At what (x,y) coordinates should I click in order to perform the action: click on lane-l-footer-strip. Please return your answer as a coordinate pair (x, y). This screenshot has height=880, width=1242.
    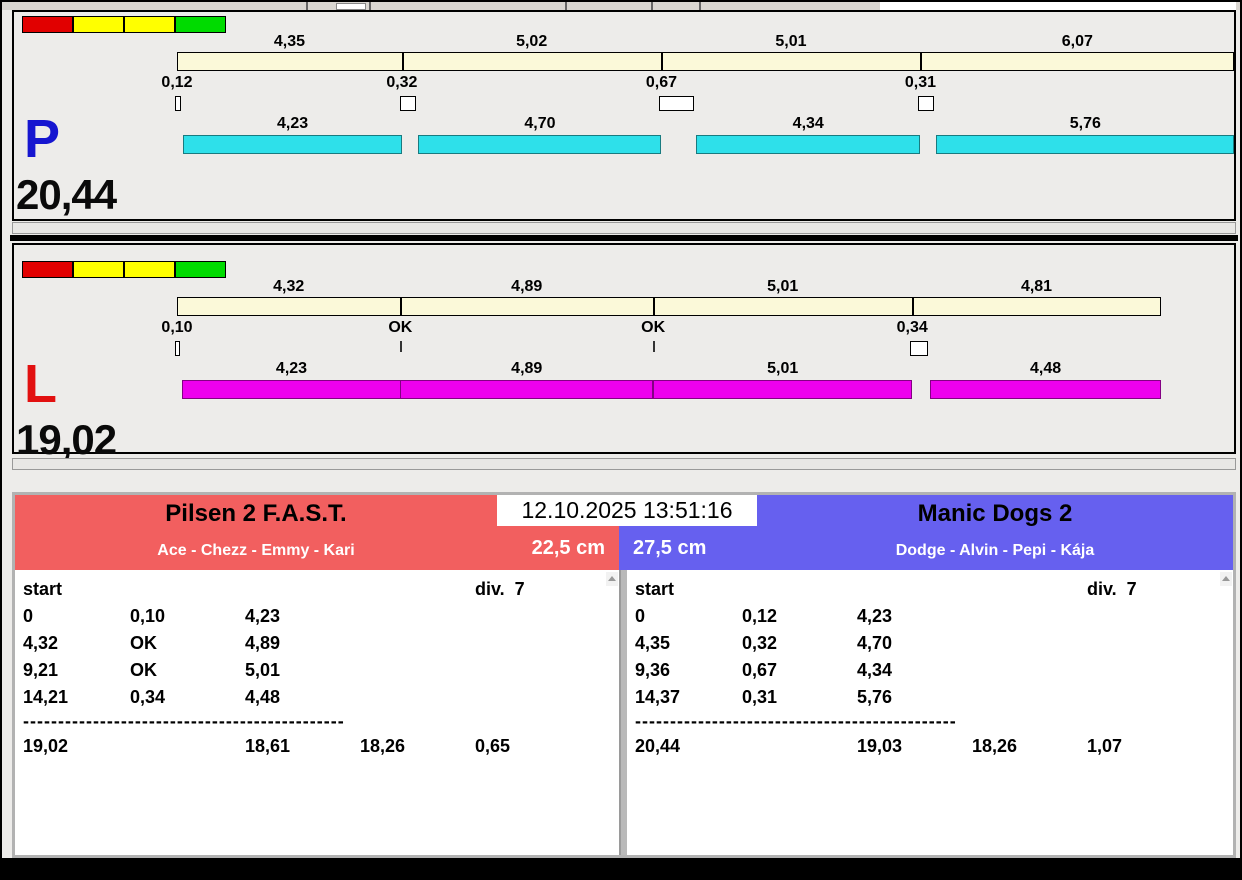
    Looking at the image, I should click on (624, 464).